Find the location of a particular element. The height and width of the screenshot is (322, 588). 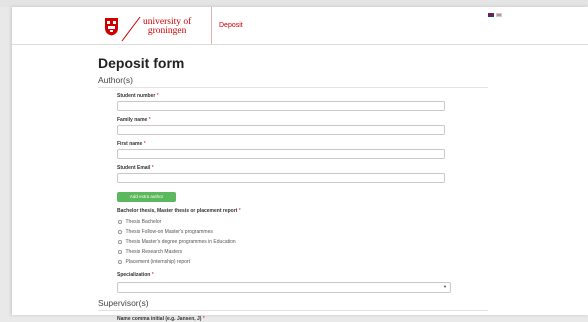

nav-deposit-link: Deposit is located at coordinates (231, 25).